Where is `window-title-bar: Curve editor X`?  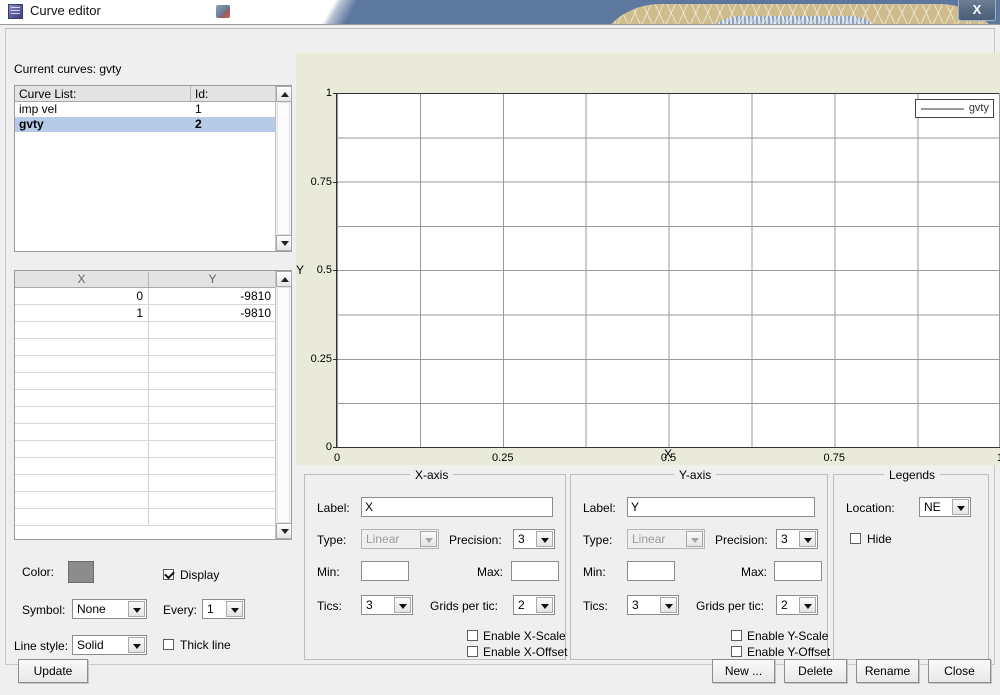 window-title-bar: Curve editor X is located at coordinates (500, 12).